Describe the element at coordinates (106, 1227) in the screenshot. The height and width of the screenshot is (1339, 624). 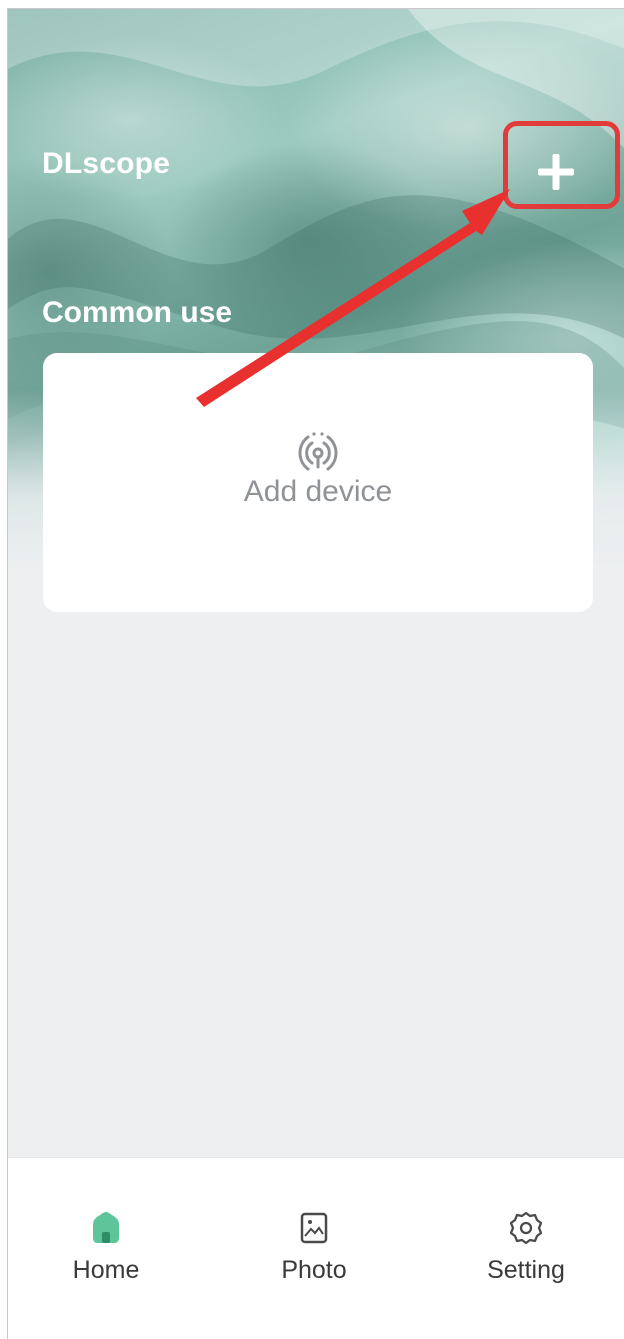
I see `home-icon` at that location.